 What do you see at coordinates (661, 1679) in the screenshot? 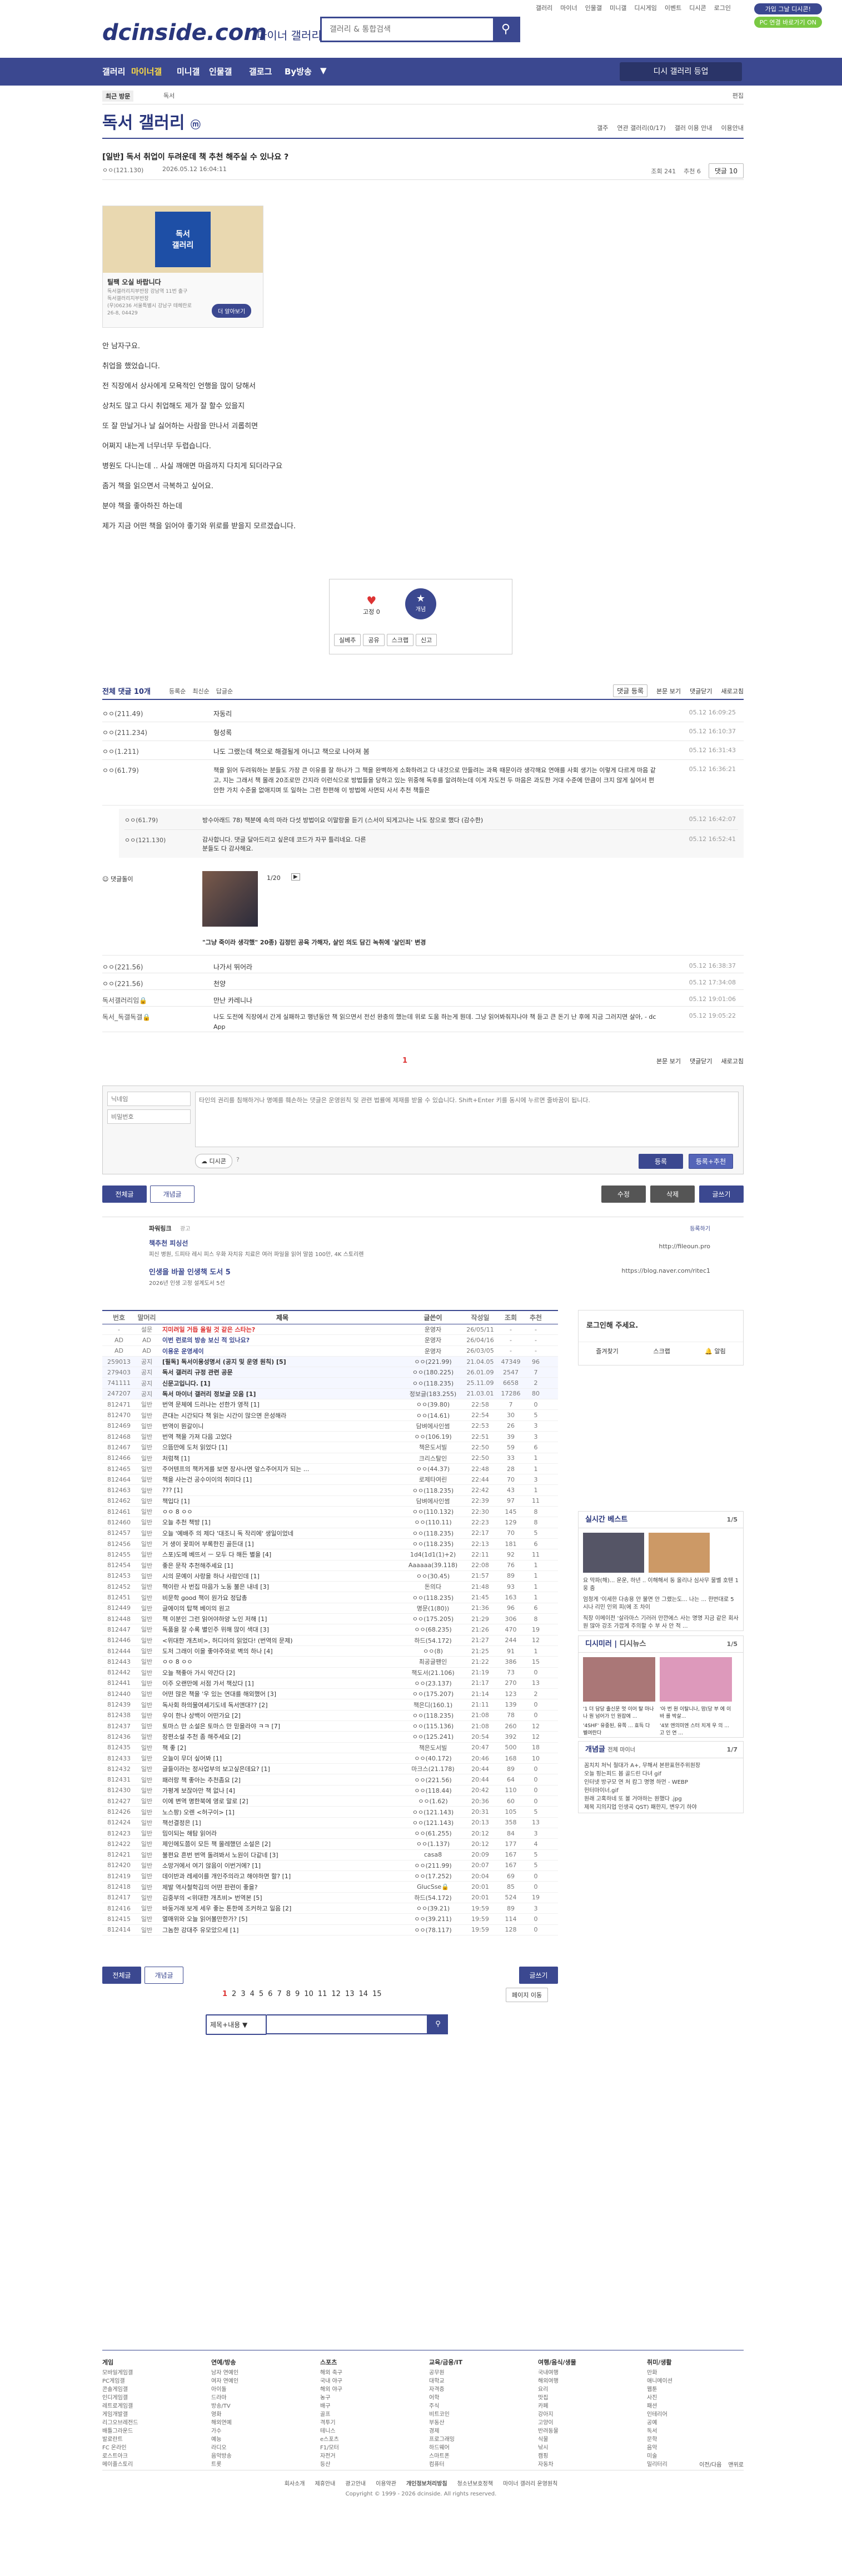
I see `disi-item-row` at bounding box center [661, 1679].